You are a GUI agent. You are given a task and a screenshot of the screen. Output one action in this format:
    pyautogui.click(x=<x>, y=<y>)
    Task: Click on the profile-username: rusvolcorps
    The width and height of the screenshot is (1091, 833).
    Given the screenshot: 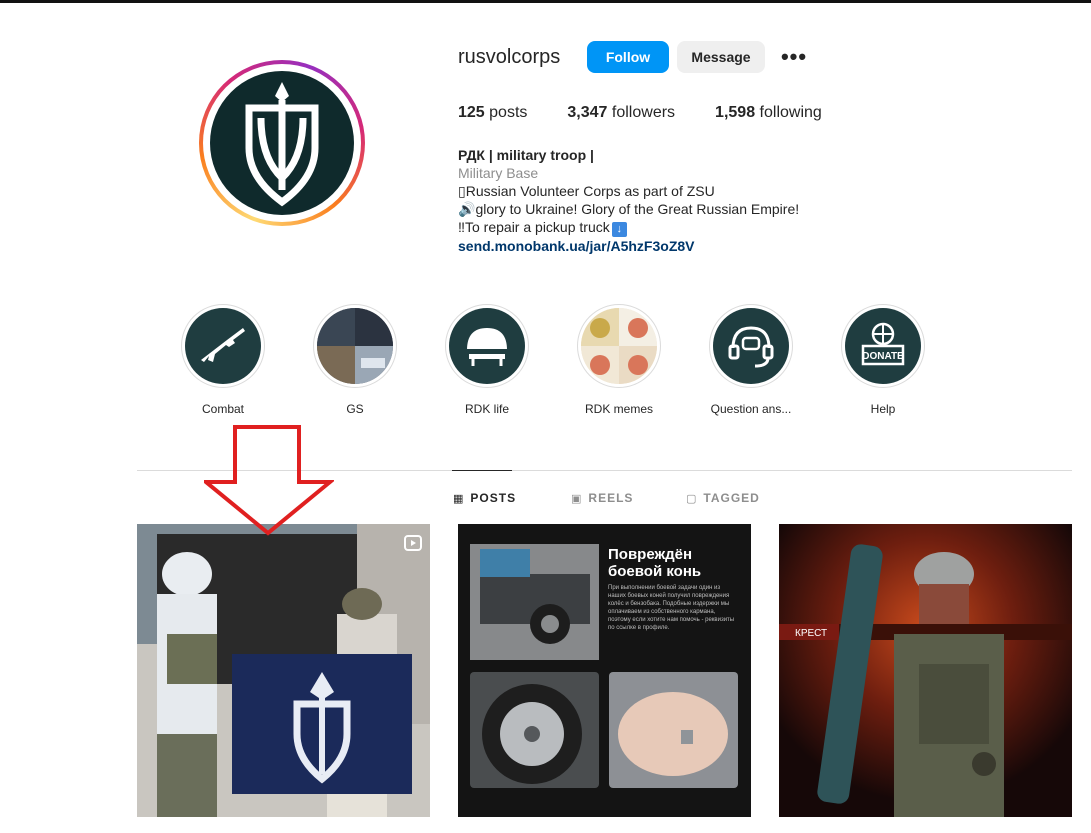 What is the action you would take?
    pyautogui.click(x=509, y=57)
    